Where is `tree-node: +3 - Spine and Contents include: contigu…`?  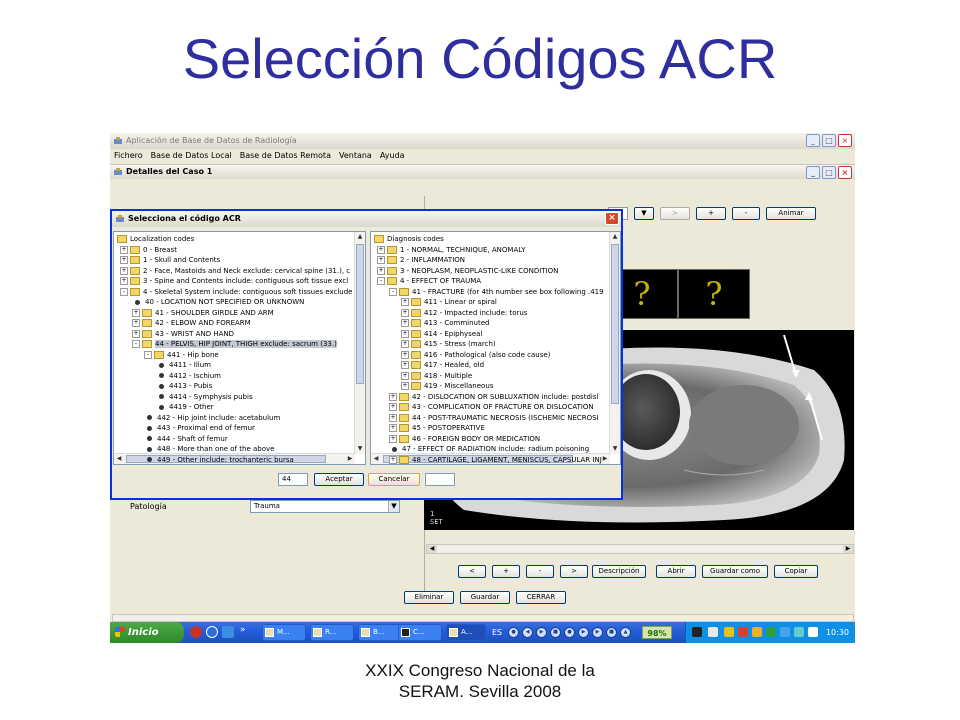 tree-node: +3 - Spine and Contents include: contigu… is located at coordinates (234, 281).